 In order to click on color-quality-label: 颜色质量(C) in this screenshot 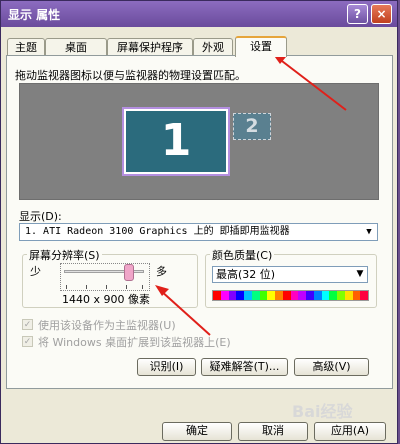, I will do `click(242, 255)`.